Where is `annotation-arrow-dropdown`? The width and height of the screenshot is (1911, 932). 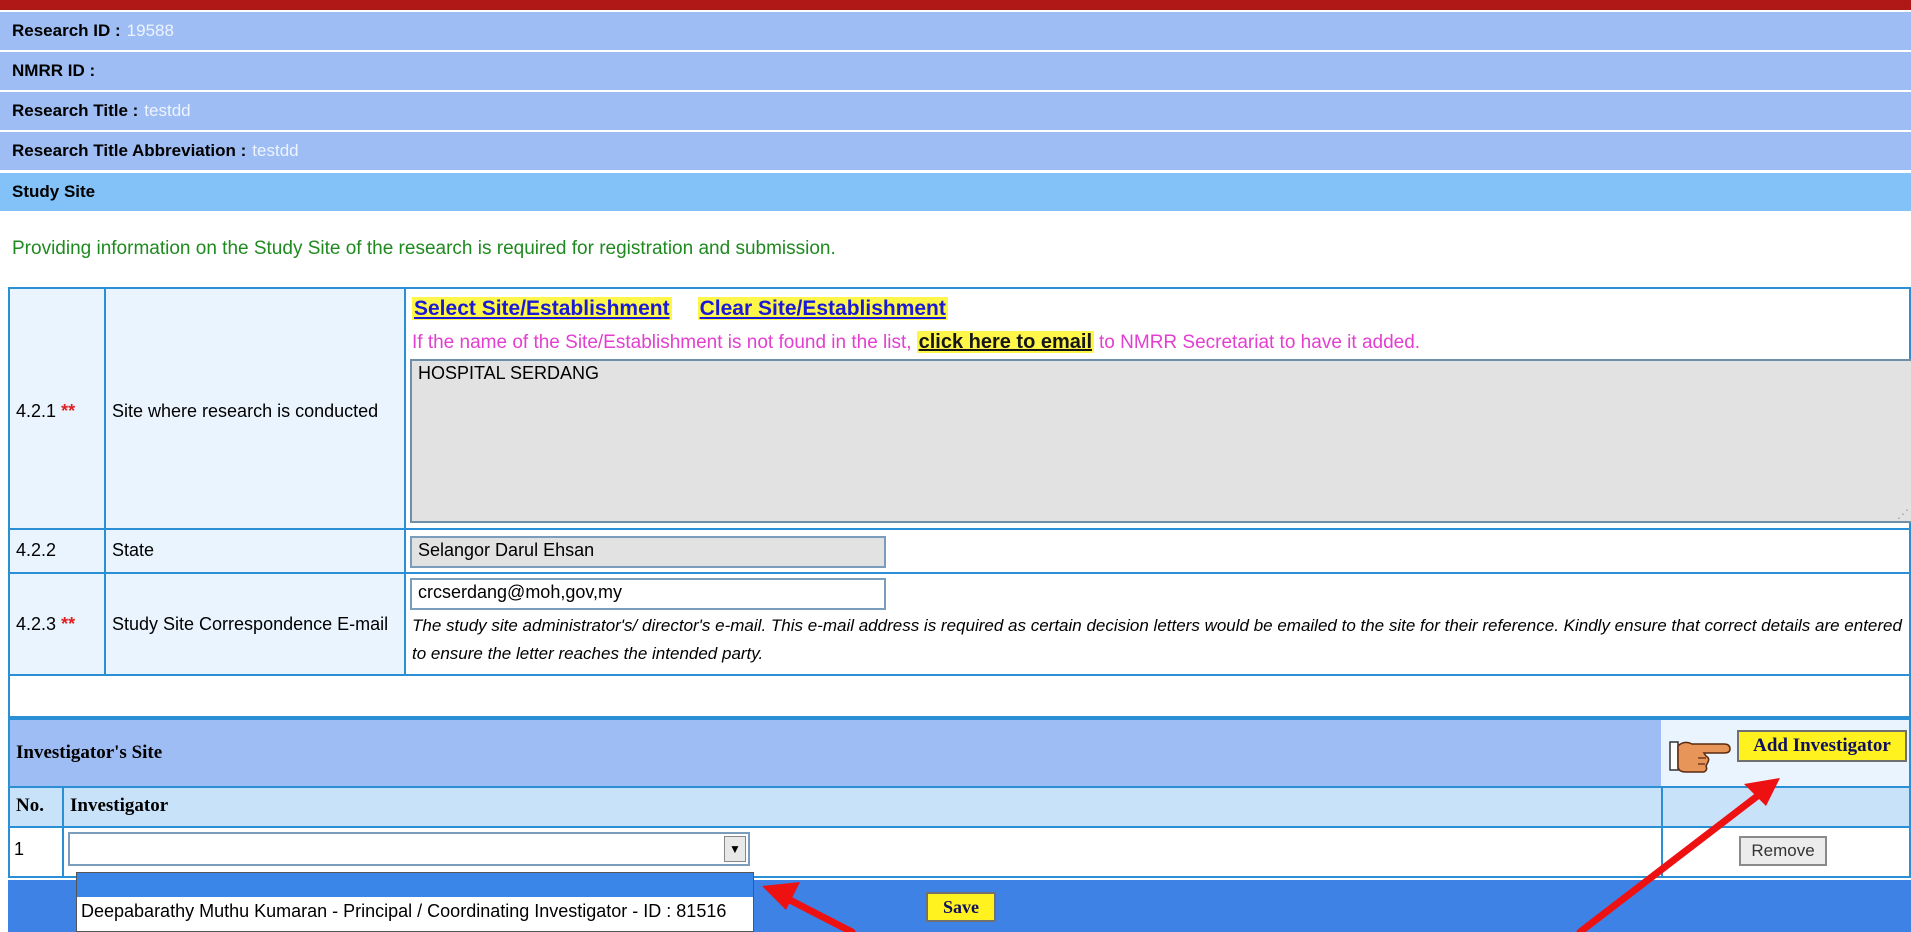
annotation-arrow-dropdown is located at coordinates (817, 912).